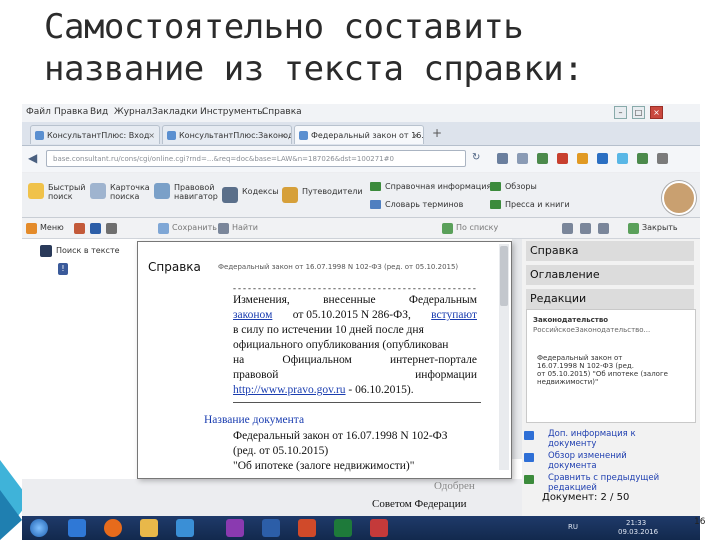  Describe the element at coordinates (31, 228) in the screenshot. I see `menu-icon` at that location.